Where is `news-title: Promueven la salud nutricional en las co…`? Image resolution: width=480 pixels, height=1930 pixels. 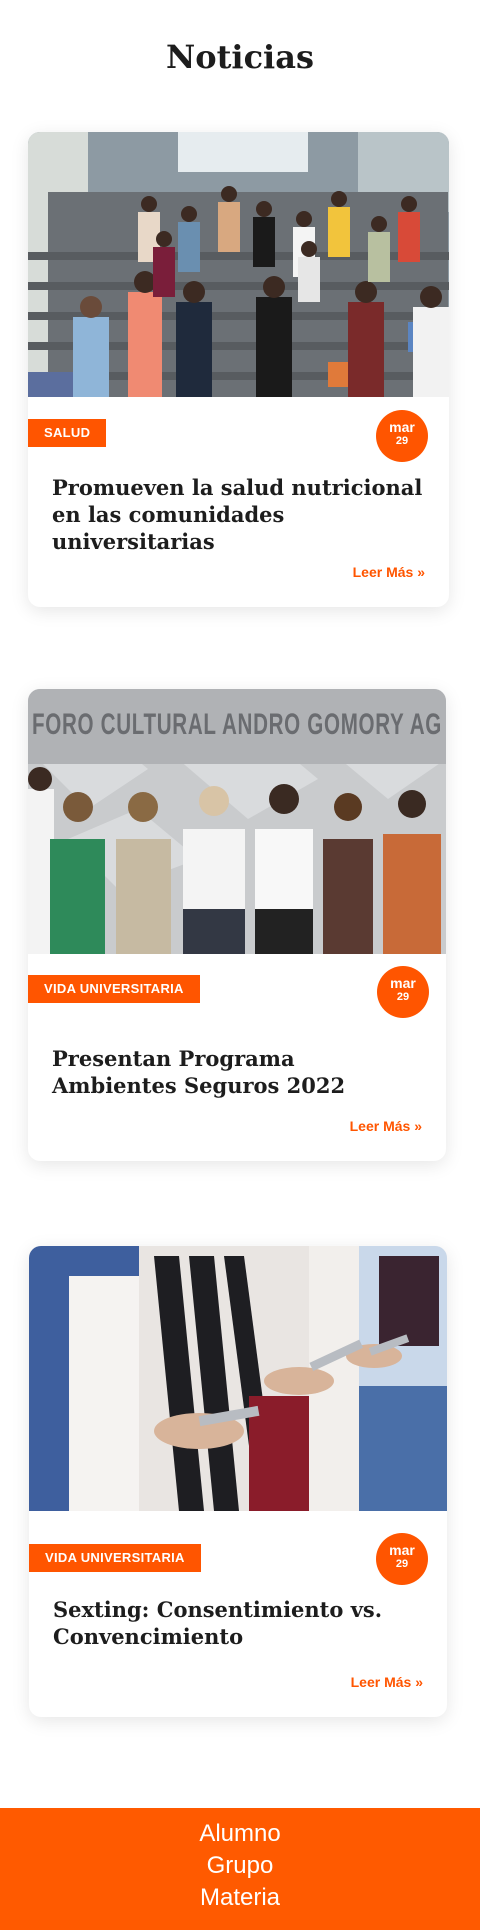
news-title: Promueven la salud nutricional en las co… is located at coordinates (238, 514).